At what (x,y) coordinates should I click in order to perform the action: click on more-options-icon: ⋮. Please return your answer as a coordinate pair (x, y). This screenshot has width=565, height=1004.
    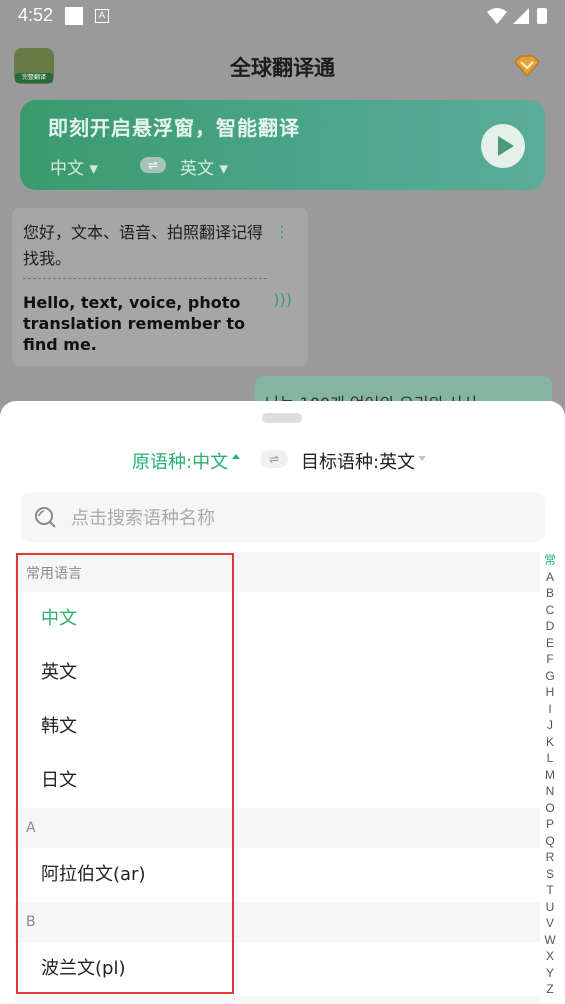
    Looking at the image, I should click on (282, 231).